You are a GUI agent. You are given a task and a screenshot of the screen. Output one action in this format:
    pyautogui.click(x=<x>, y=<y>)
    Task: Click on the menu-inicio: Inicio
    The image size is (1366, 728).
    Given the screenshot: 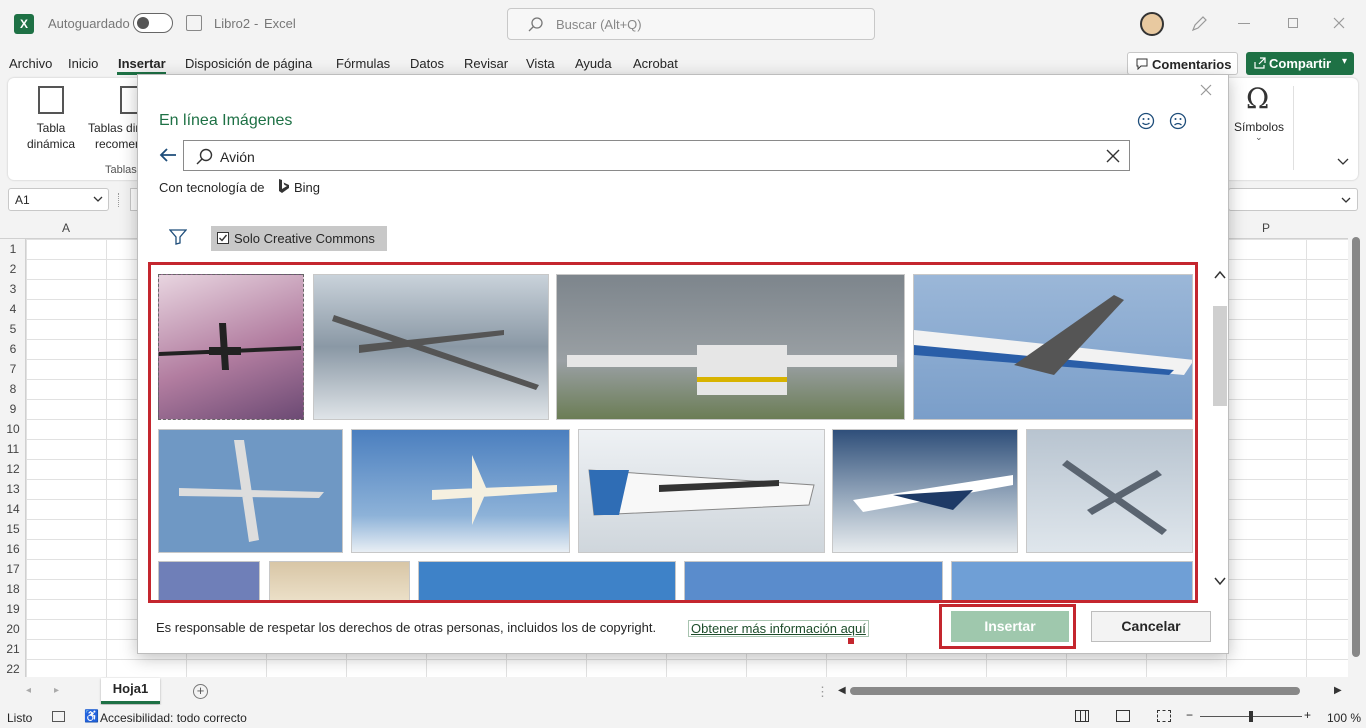 What is the action you would take?
    pyautogui.click(x=83, y=63)
    